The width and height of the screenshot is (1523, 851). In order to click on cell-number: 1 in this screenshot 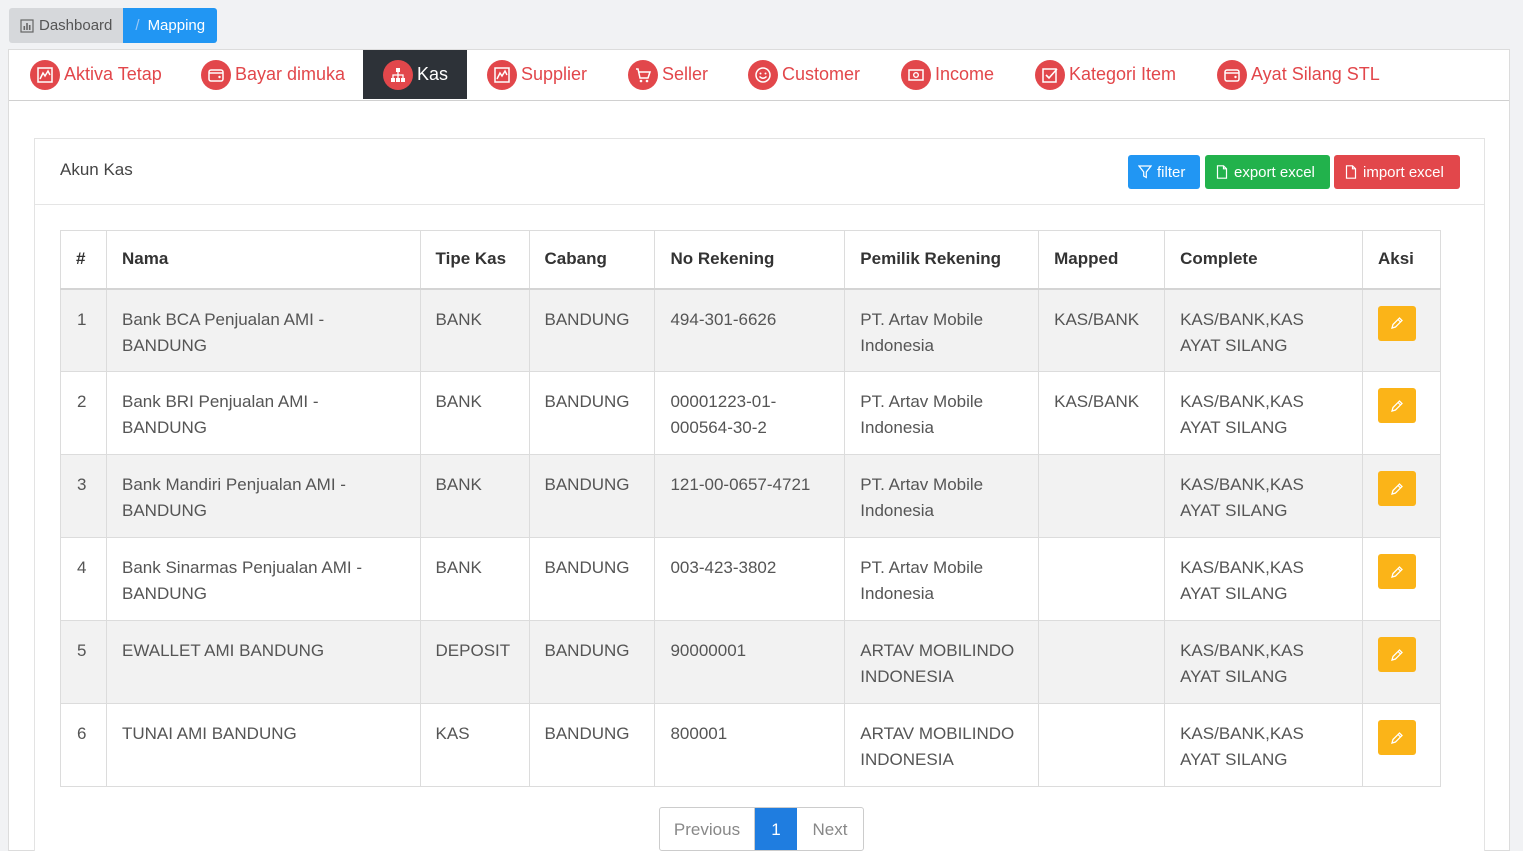, I will do `click(83, 330)`.